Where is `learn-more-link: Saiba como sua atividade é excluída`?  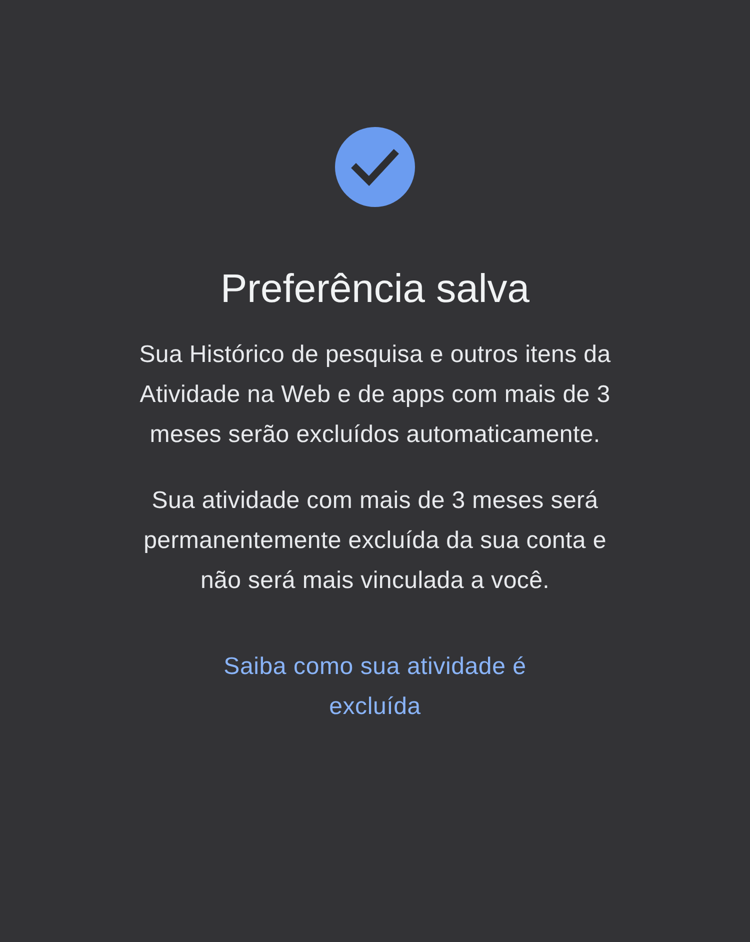
learn-more-link: Saiba como sua atividade é excluída is located at coordinates (375, 687).